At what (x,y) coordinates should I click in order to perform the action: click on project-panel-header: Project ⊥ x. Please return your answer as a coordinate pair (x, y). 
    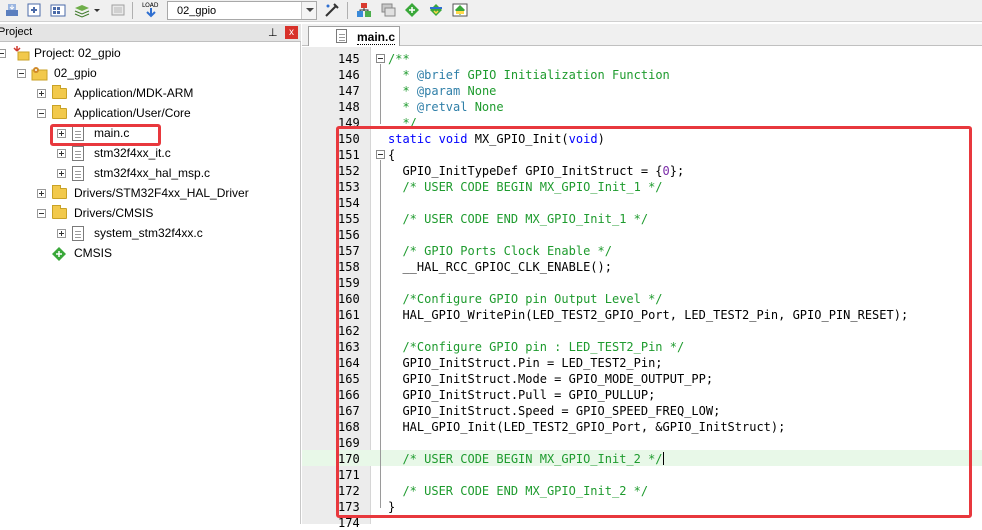
    Looking at the image, I should click on (150, 33).